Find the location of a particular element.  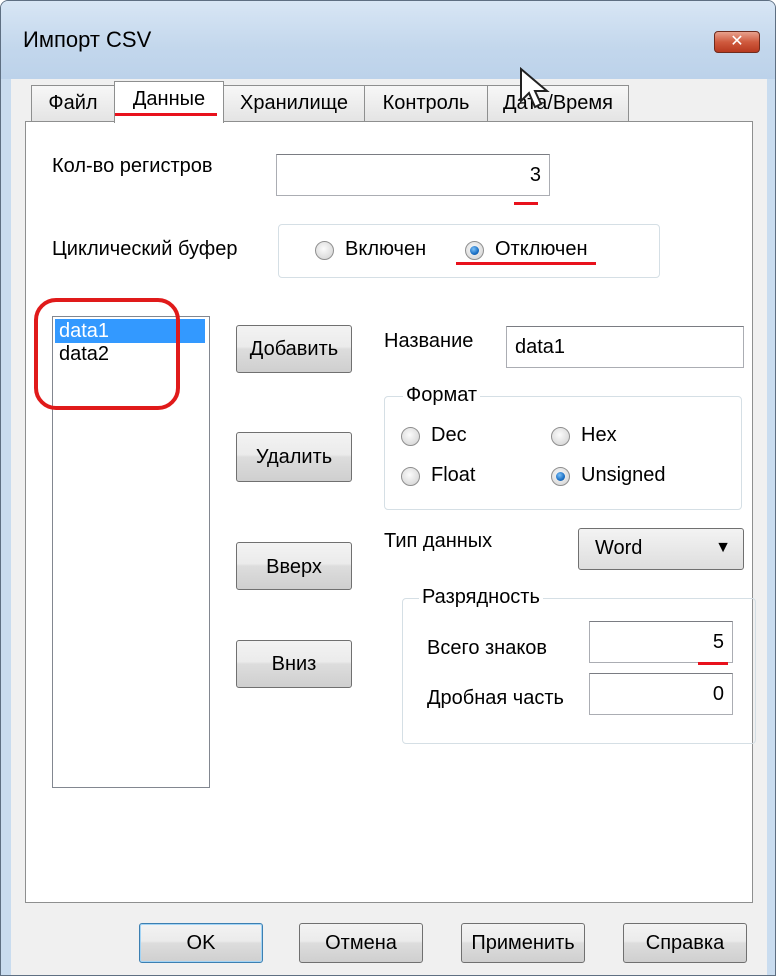

cyclic-off-radio is located at coordinates (474, 250).